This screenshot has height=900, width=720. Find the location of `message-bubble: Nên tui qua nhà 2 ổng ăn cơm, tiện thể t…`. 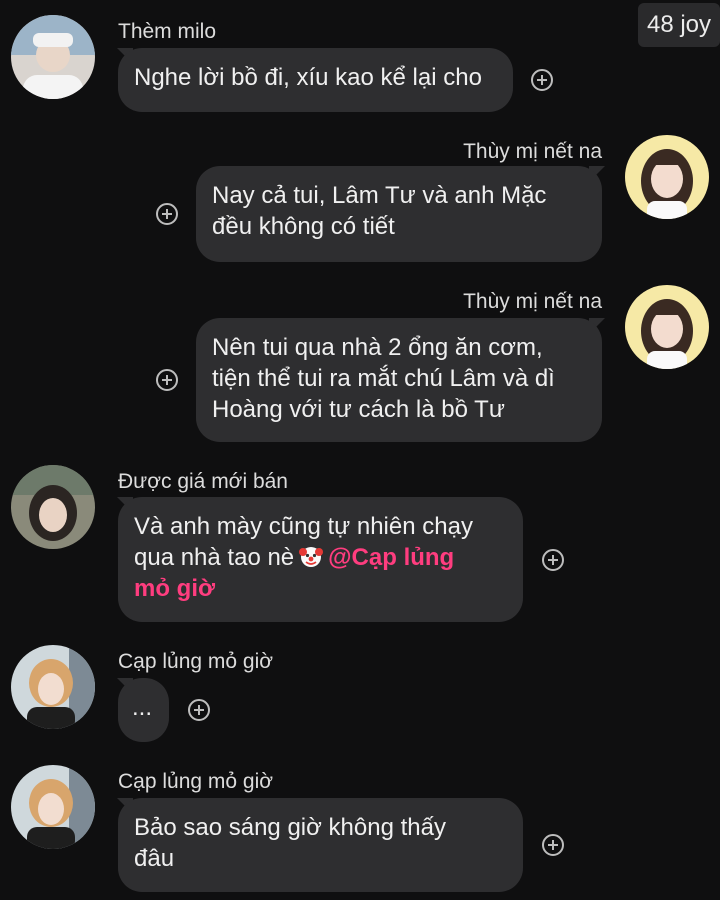

message-bubble: Nên tui qua nhà 2 ổng ăn cơm, tiện thể t… is located at coordinates (399, 380).